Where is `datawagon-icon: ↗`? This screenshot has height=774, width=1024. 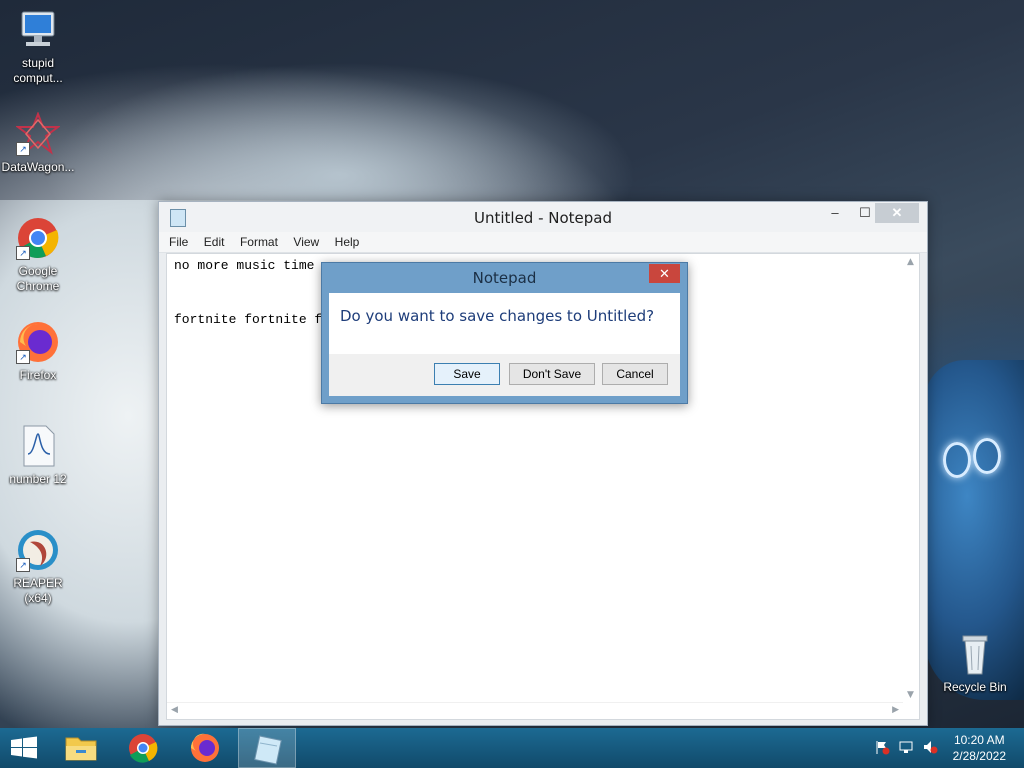
datawagon-icon: ↗ is located at coordinates (38, 133).